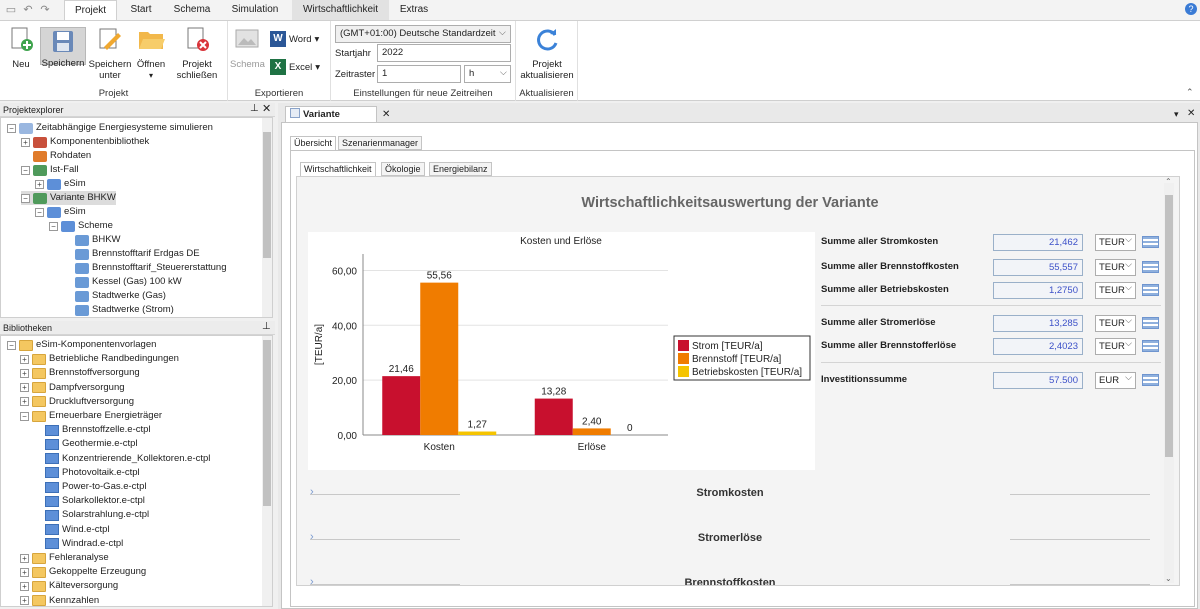  What do you see at coordinates (21, 47) in the screenshot?
I see `new-button: Neu` at bounding box center [21, 47].